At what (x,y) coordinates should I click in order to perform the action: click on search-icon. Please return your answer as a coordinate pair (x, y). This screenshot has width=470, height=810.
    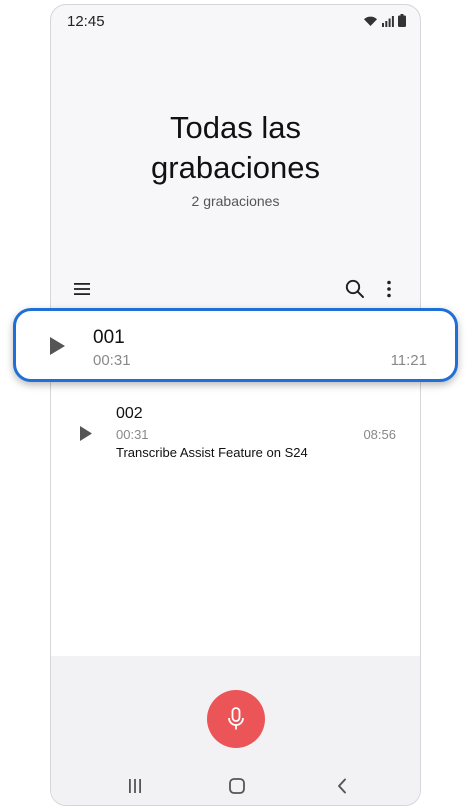
    Looking at the image, I should click on (354, 288).